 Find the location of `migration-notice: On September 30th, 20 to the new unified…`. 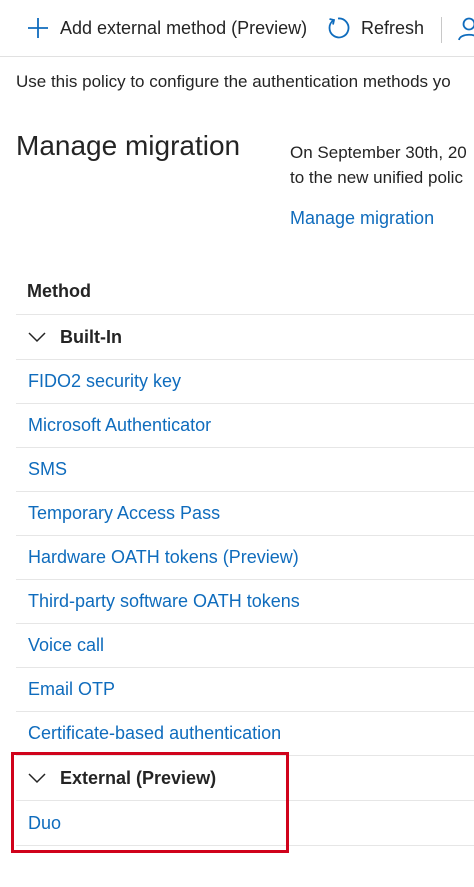

migration-notice: On September 30th, 20 to the new unified… is located at coordinates (378, 165).